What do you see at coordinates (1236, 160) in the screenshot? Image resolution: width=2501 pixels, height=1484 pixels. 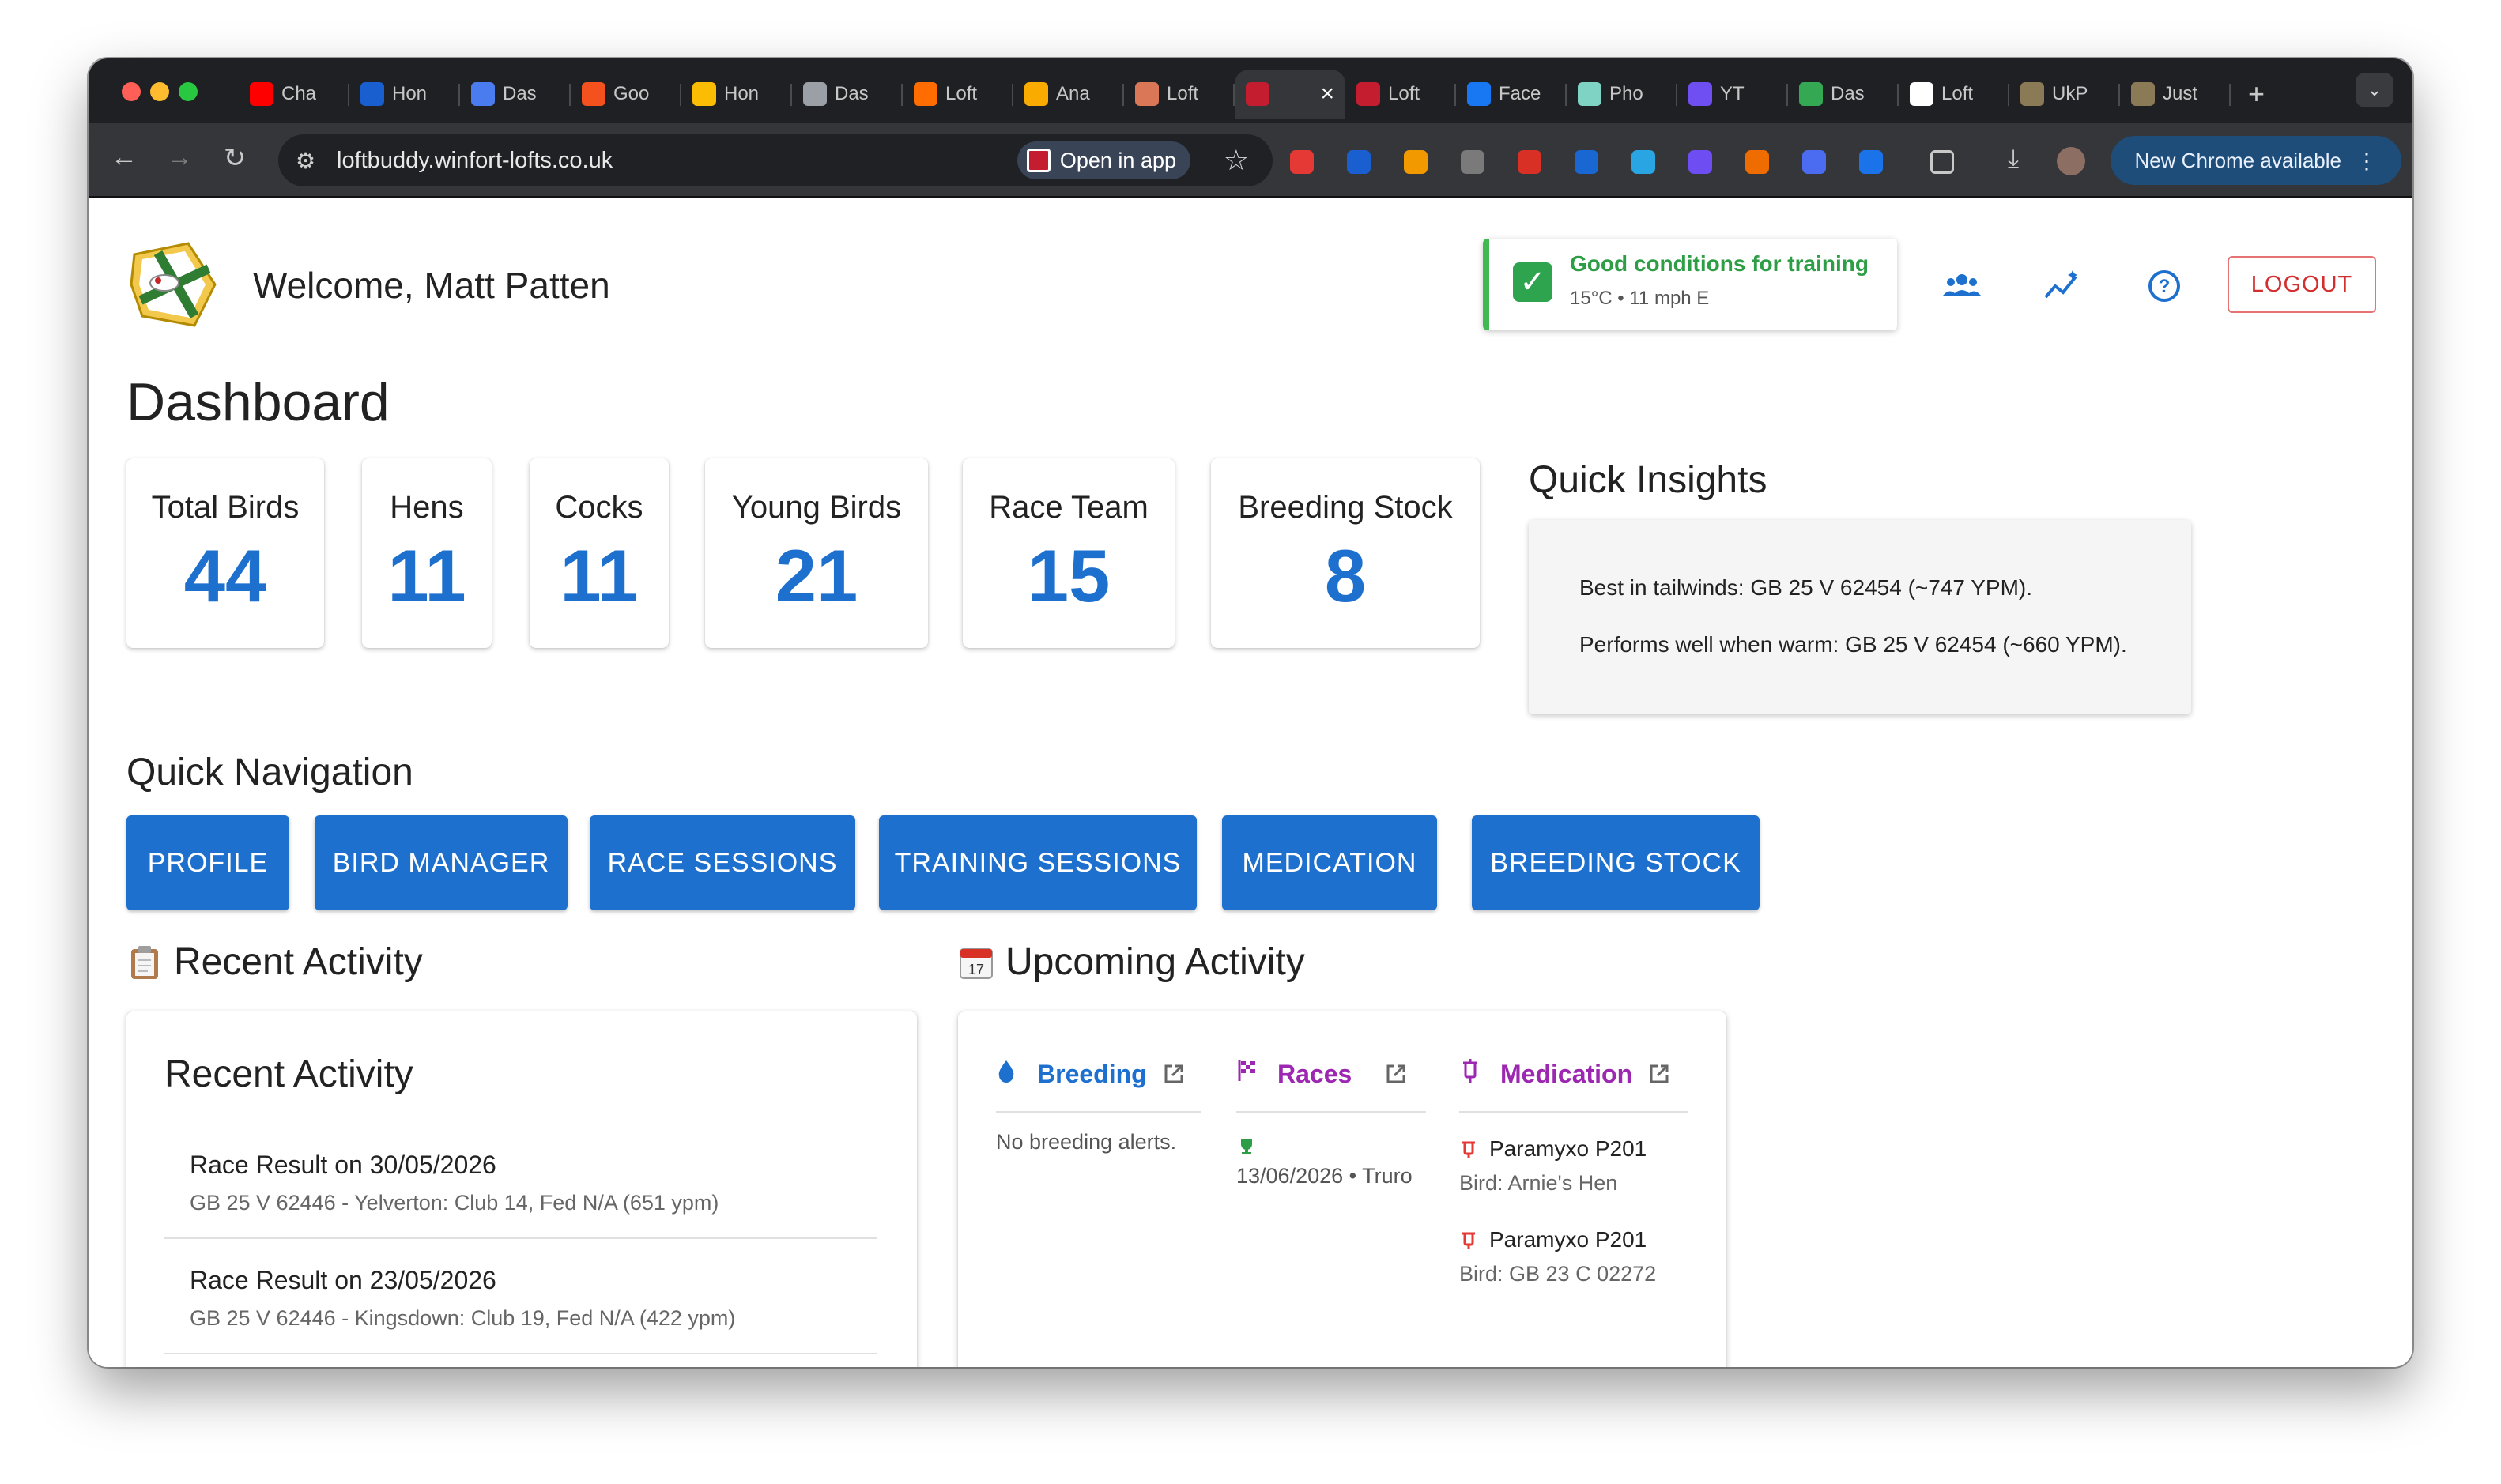 I see `bookmark-star-icon: ☆` at bounding box center [1236, 160].